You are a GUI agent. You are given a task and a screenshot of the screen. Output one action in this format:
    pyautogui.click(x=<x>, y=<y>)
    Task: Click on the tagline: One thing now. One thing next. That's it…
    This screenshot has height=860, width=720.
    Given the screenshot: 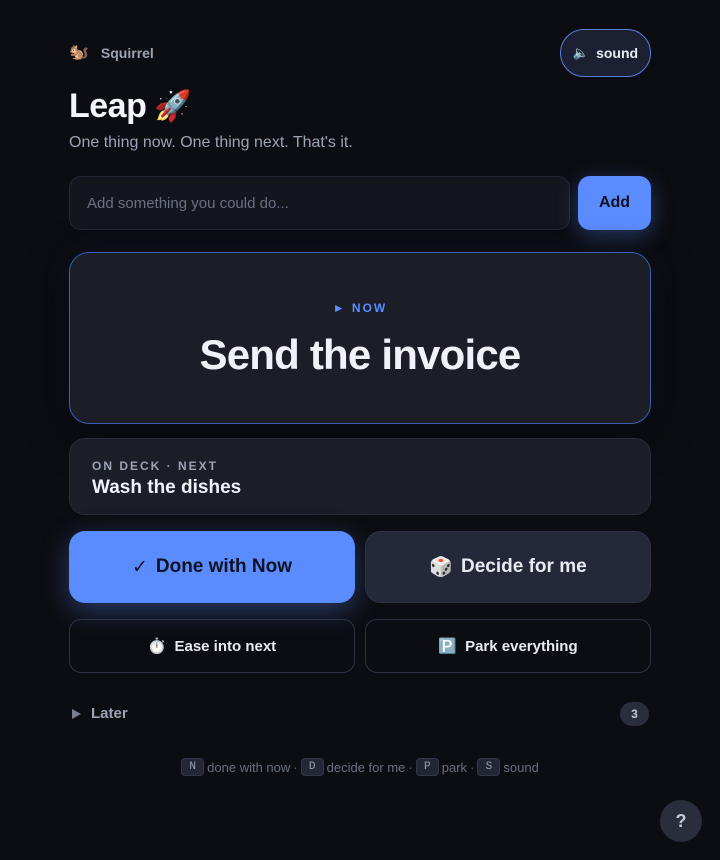 What is the action you would take?
    pyautogui.click(x=211, y=142)
    